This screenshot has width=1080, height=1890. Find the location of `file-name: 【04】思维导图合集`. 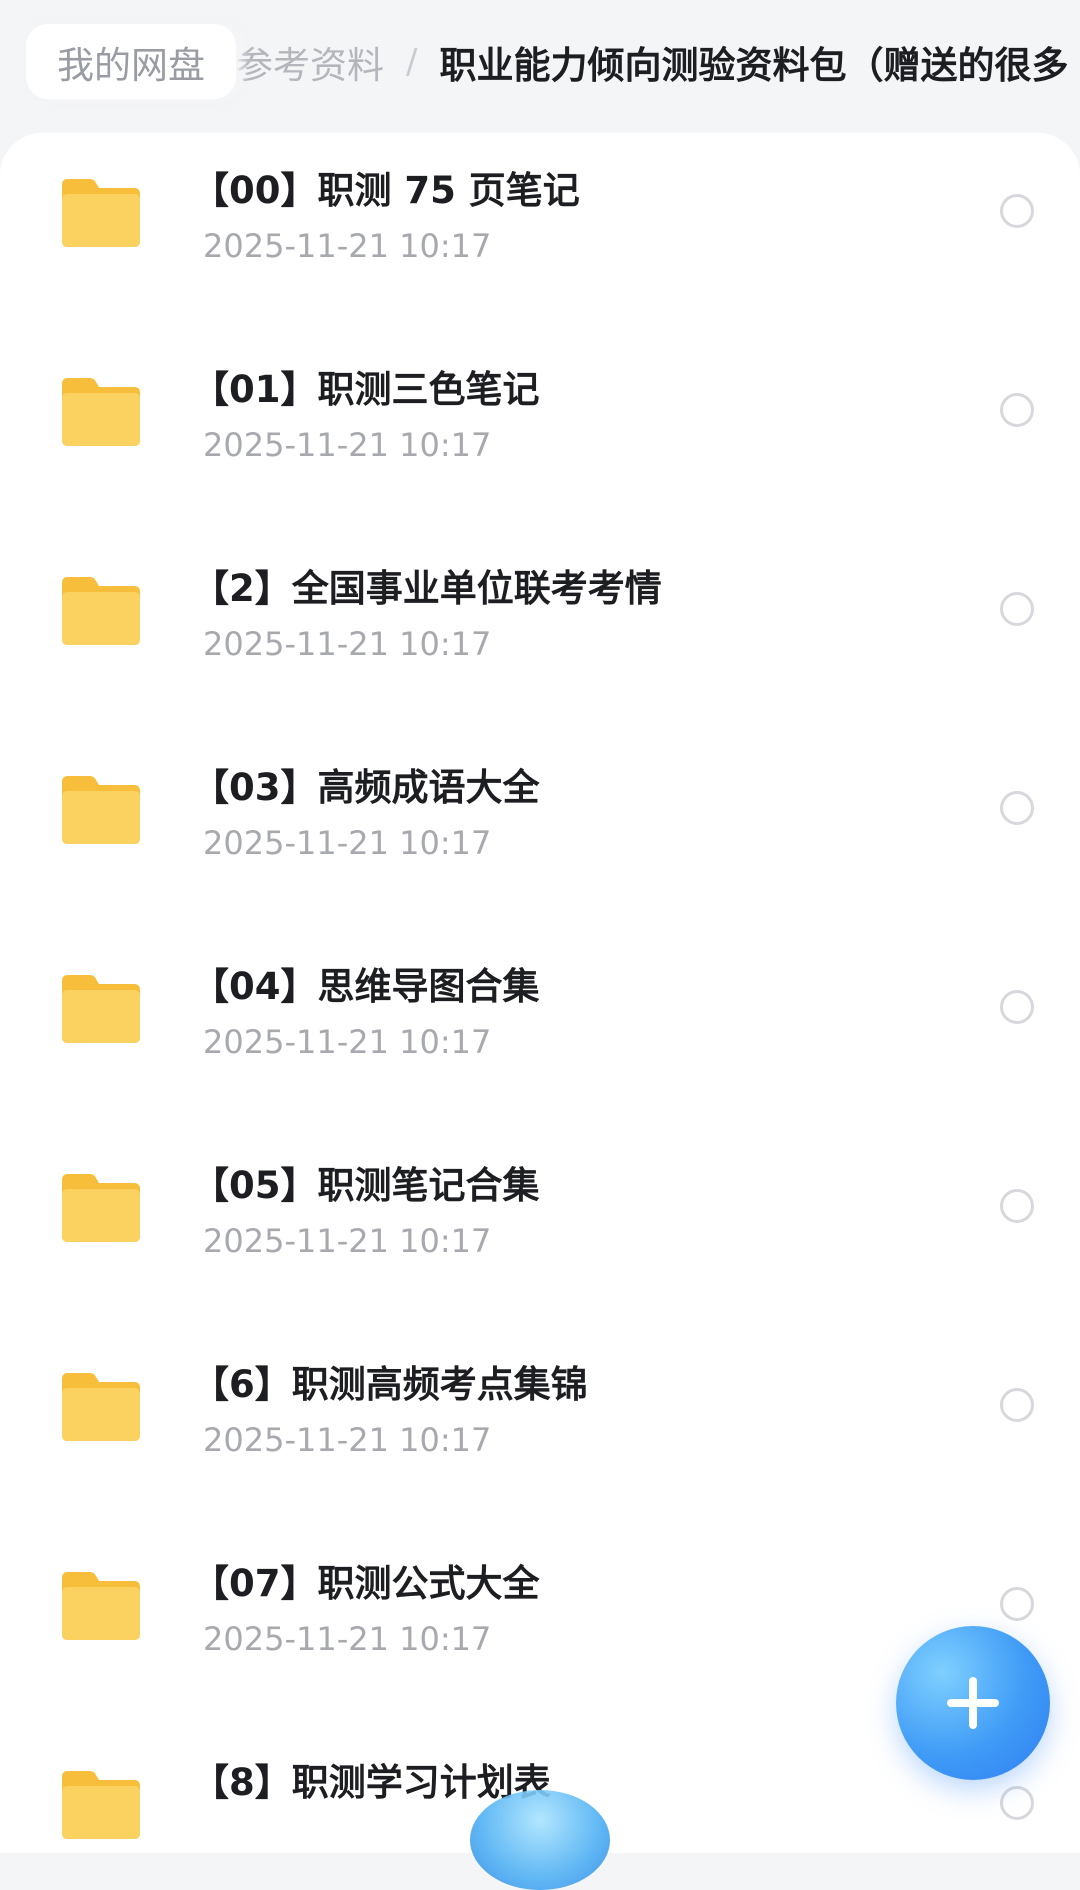

file-name: 【04】思维导图合集 is located at coordinates (366, 986).